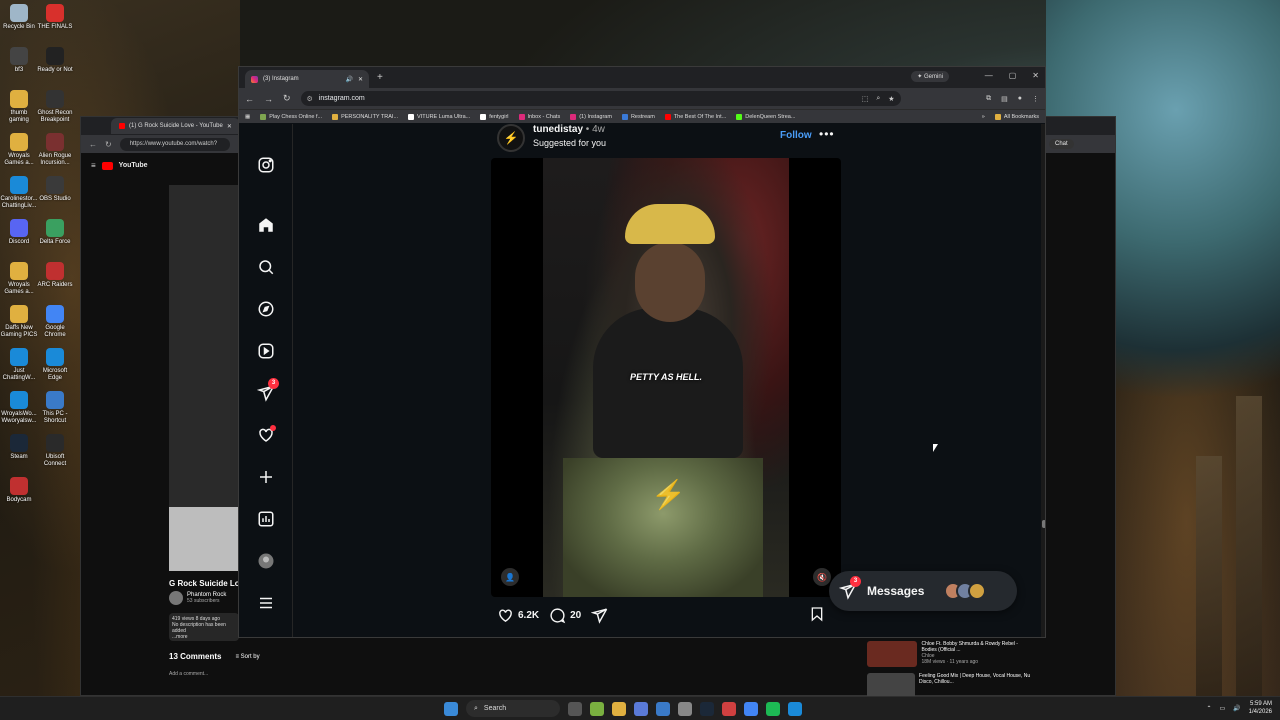  I want to click on new-tab-button: +, so click(380, 77).